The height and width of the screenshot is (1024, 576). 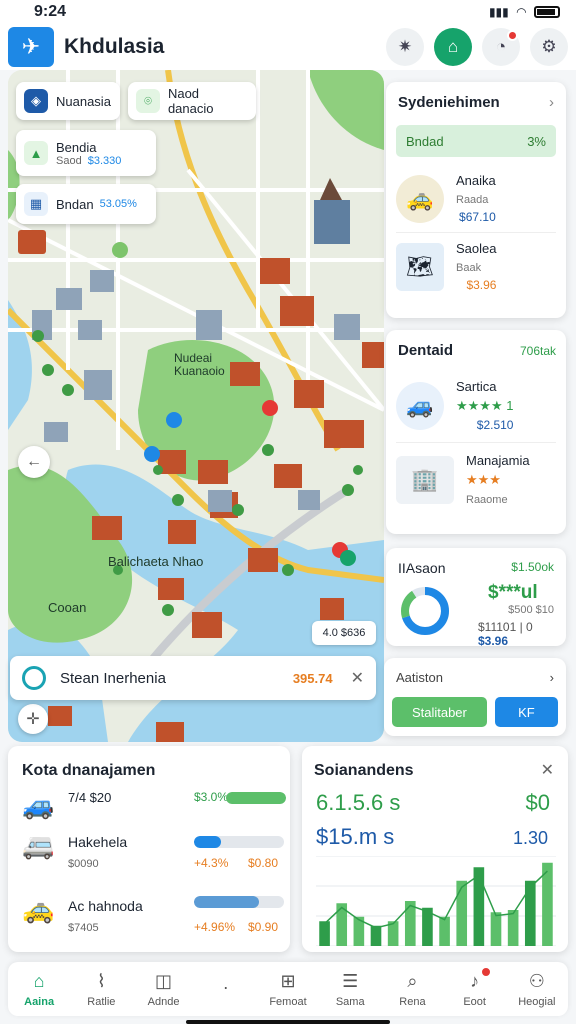 What do you see at coordinates (36, 101) in the screenshot?
I see `compass-icon: ◈` at bounding box center [36, 101].